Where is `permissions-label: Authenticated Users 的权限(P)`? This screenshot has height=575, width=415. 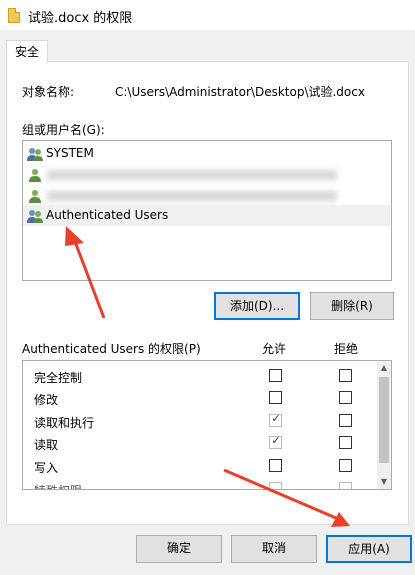 permissions-label: Authenticated Users 的权限(P) is located at coordinates (111, 349).